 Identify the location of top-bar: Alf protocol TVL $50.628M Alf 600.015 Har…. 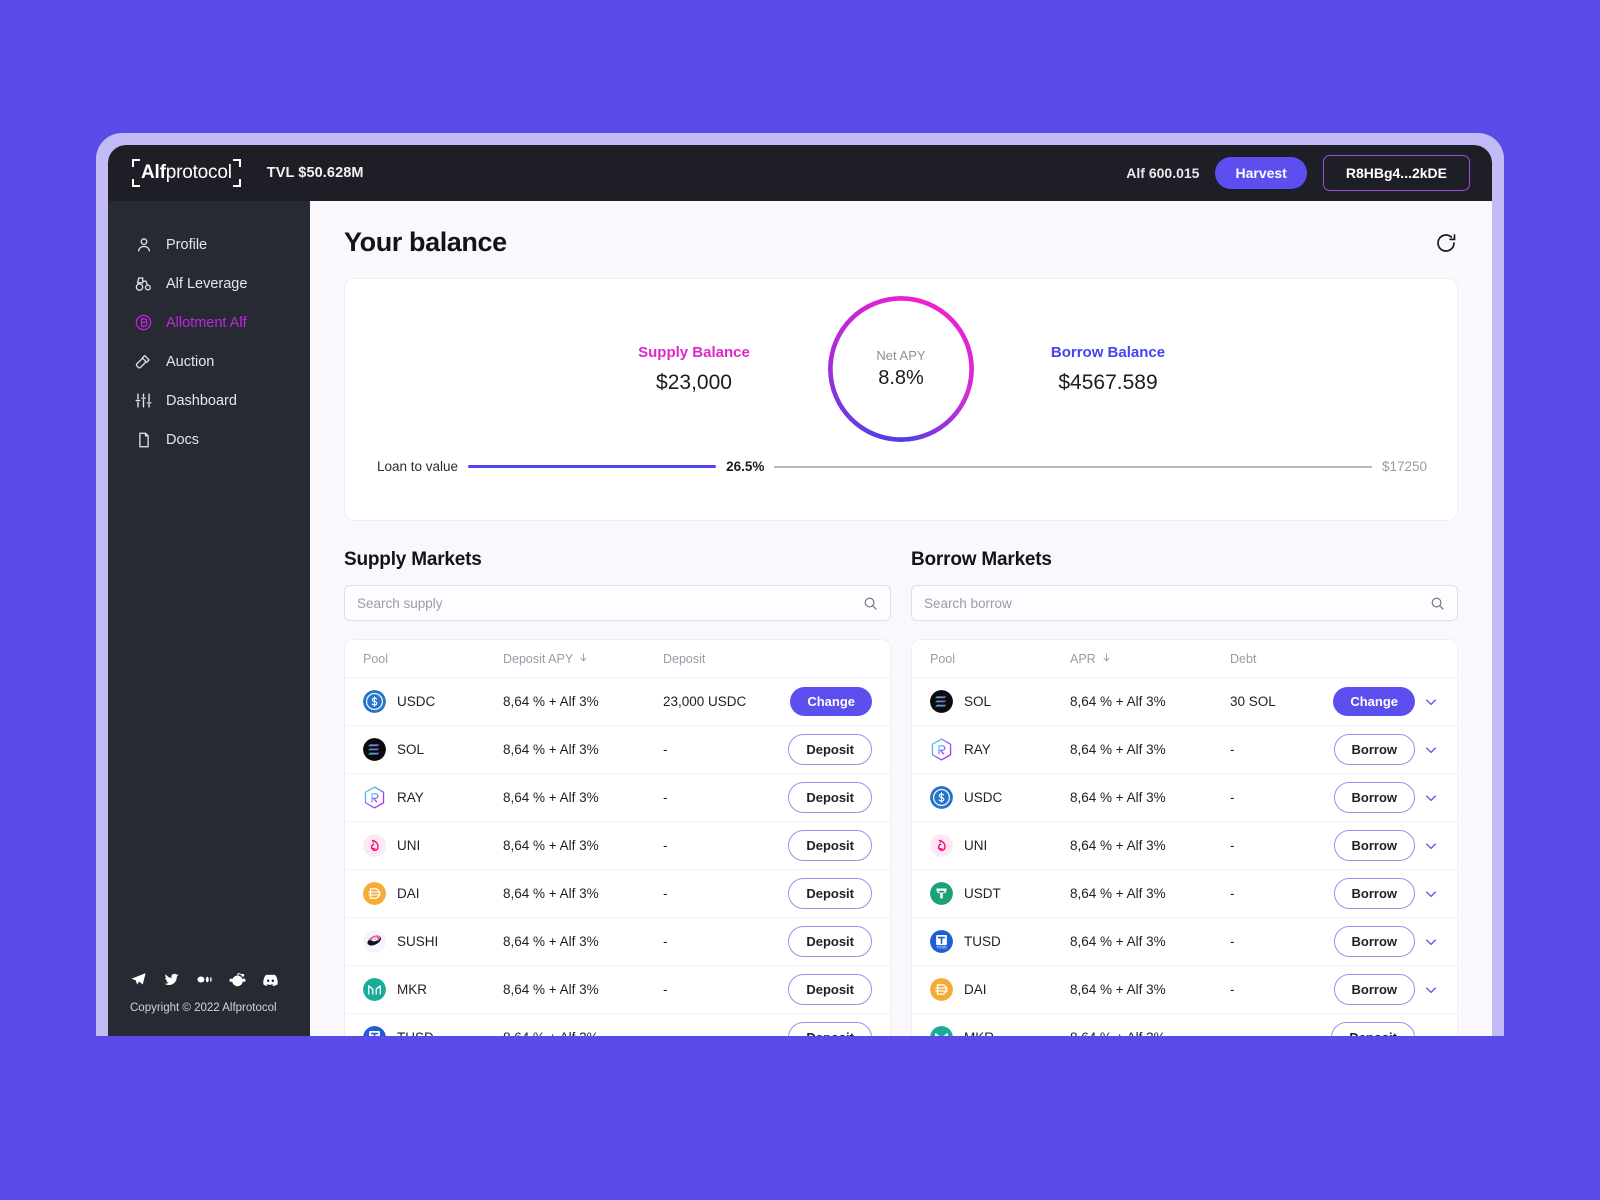
(800, 173).